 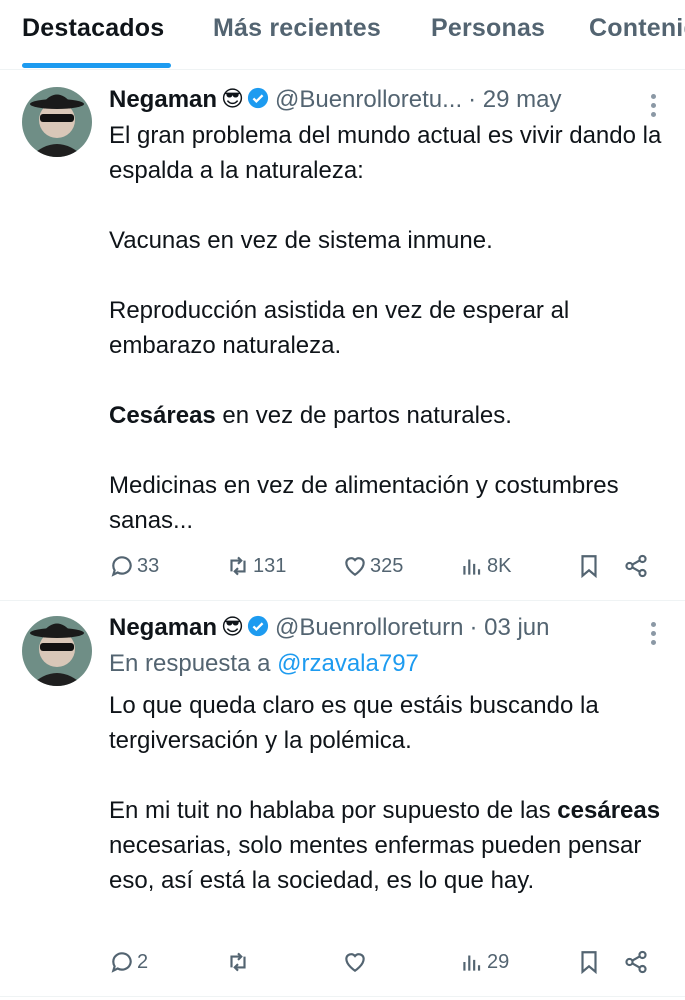 I want to click on reply-mention-link: @rzavala797, so click(x=348, y=663).